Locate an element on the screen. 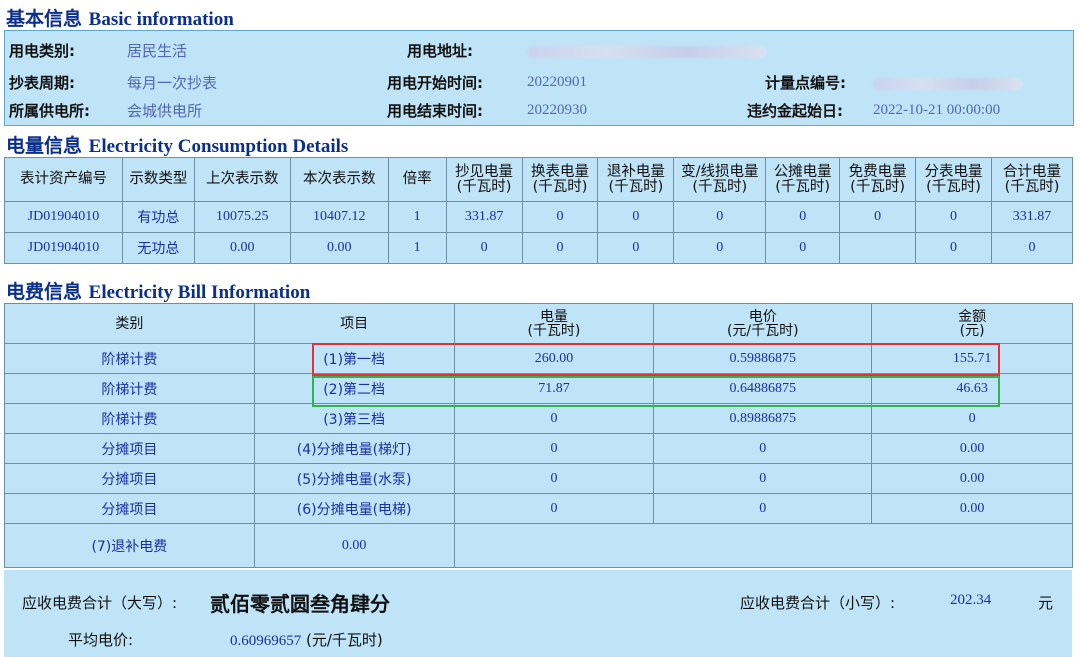 The height and width of the screenshot is (657, 1080). bill-amount: 0 is located at coordinates (972, 418).